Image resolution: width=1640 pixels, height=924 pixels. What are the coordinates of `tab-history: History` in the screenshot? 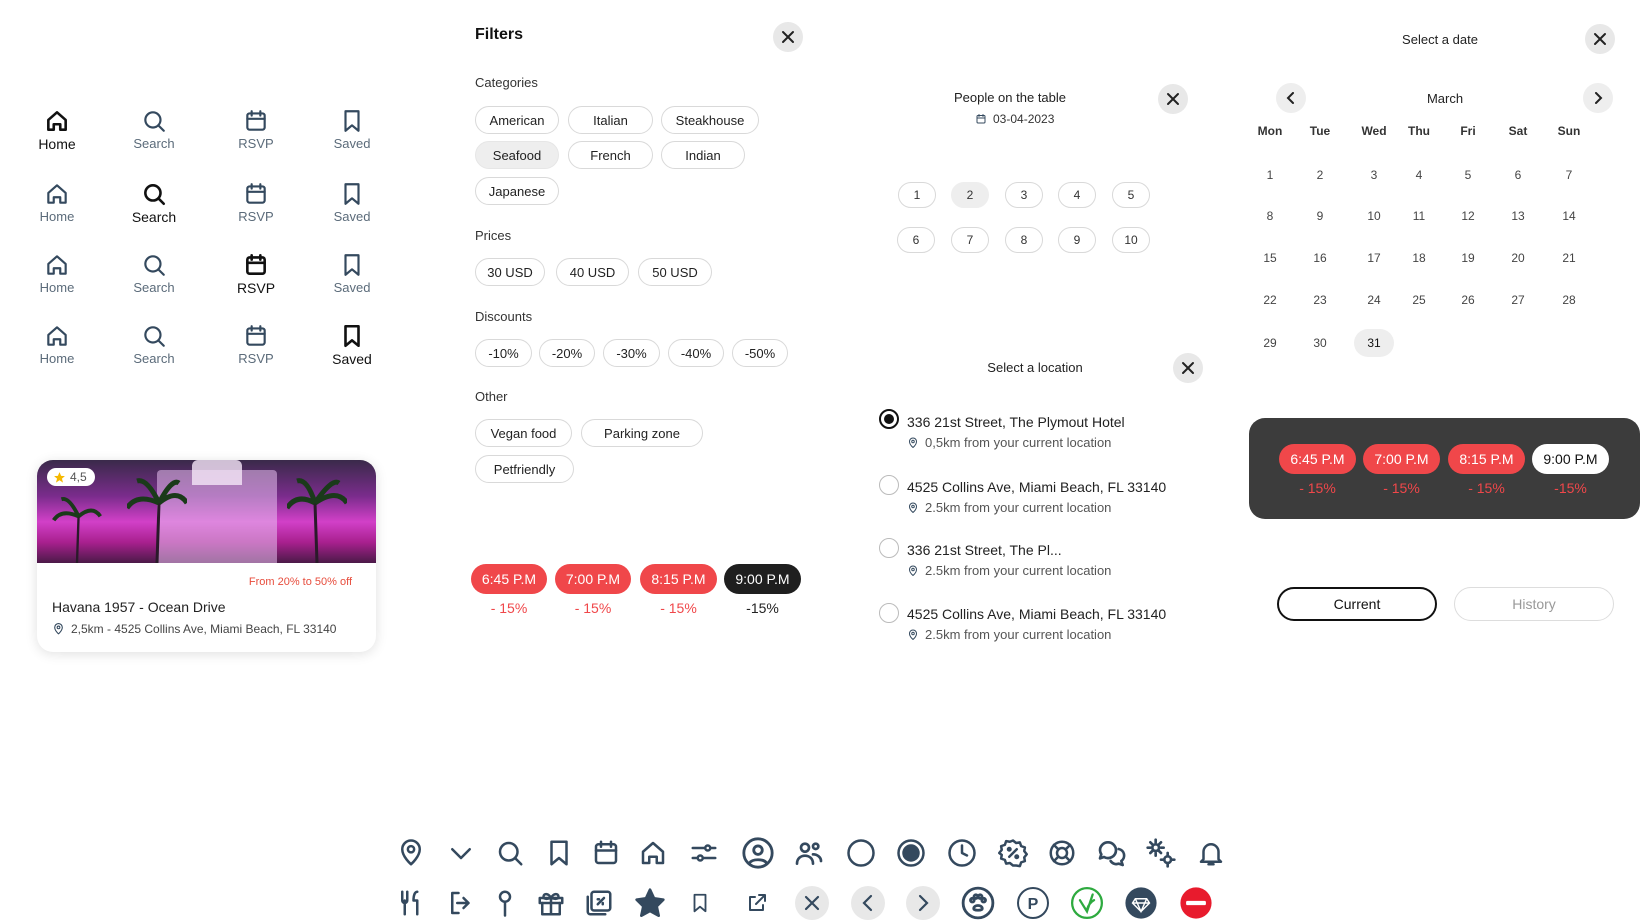 It's located at (1534, 604).